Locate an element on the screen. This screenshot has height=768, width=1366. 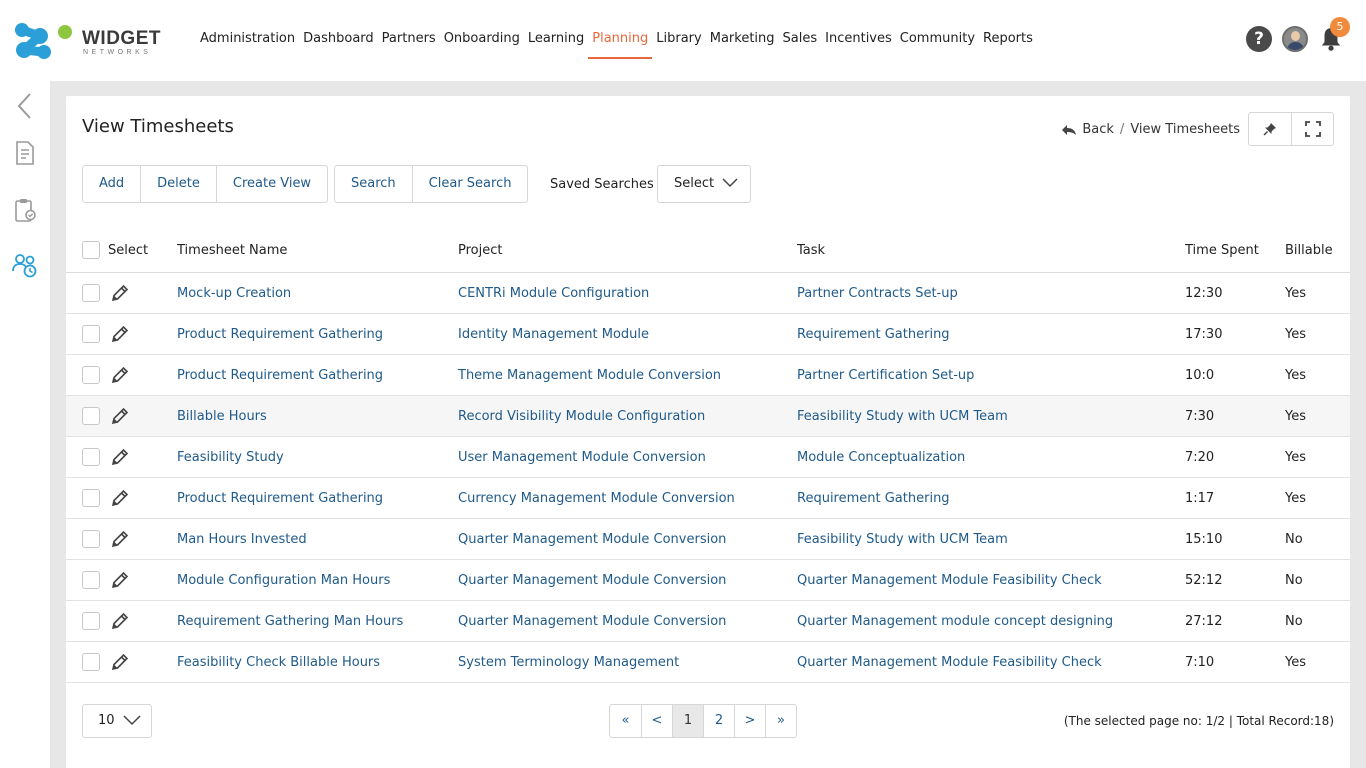
project-link: Currency Management Module Conversion is located at coordinates (596, 498).